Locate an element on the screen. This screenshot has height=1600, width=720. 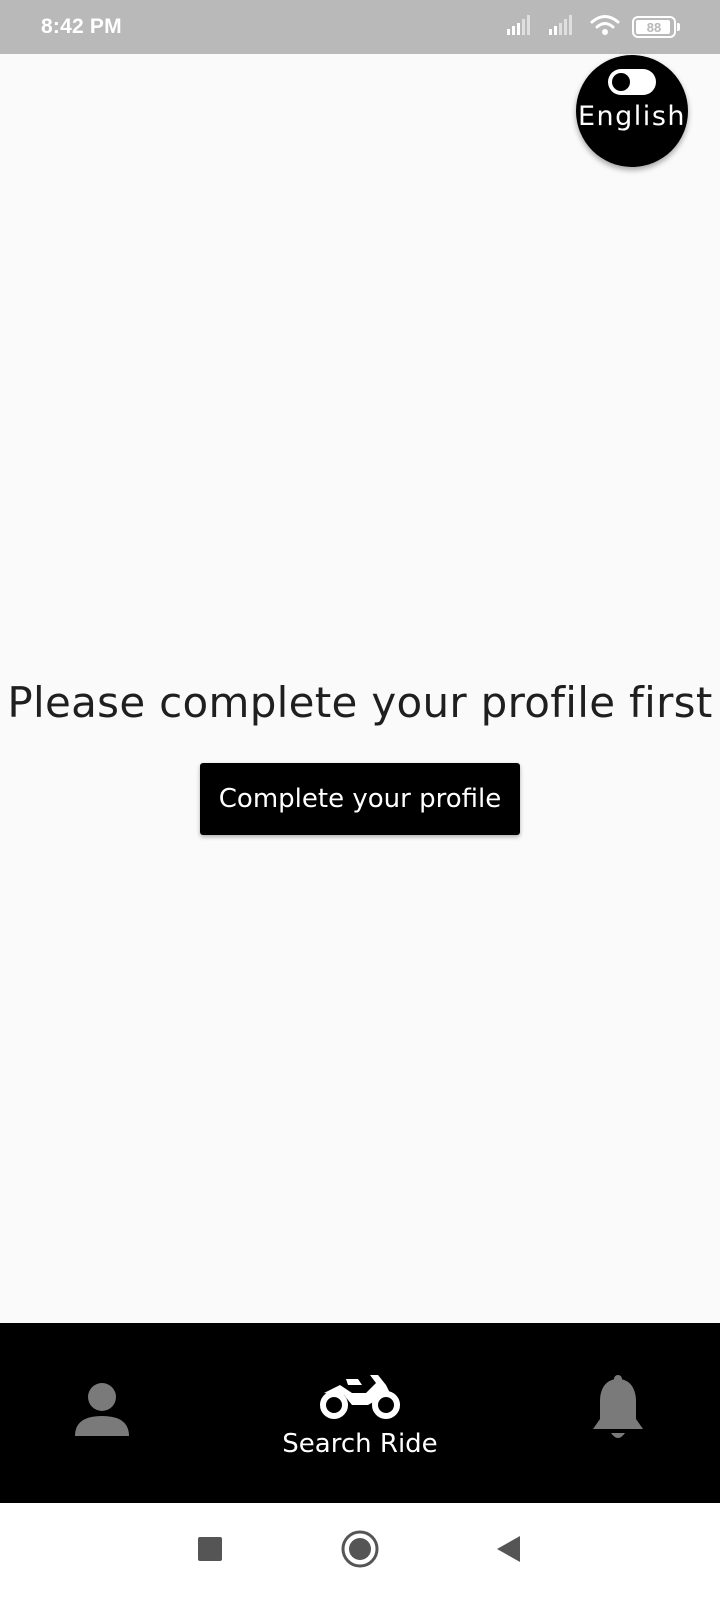
nav-item-notifications is located at coordinates (618, 1413).